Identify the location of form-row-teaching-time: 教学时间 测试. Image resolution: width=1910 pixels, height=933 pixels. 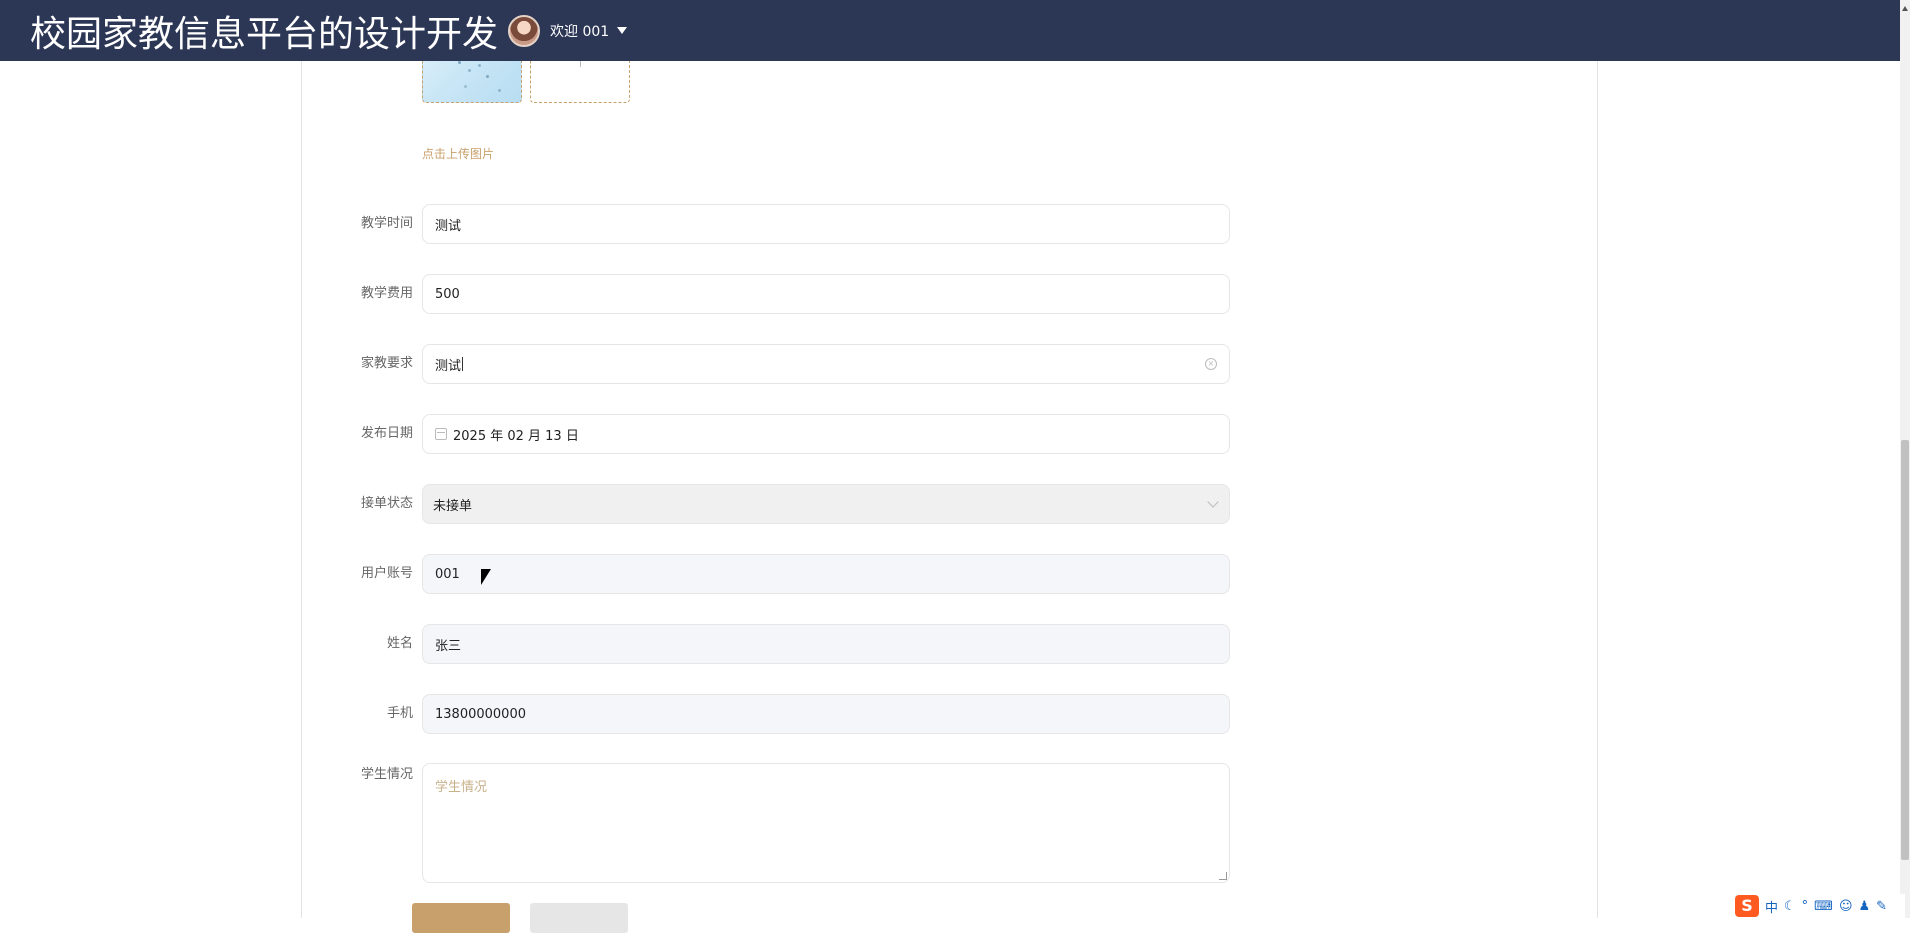
(766, 224).